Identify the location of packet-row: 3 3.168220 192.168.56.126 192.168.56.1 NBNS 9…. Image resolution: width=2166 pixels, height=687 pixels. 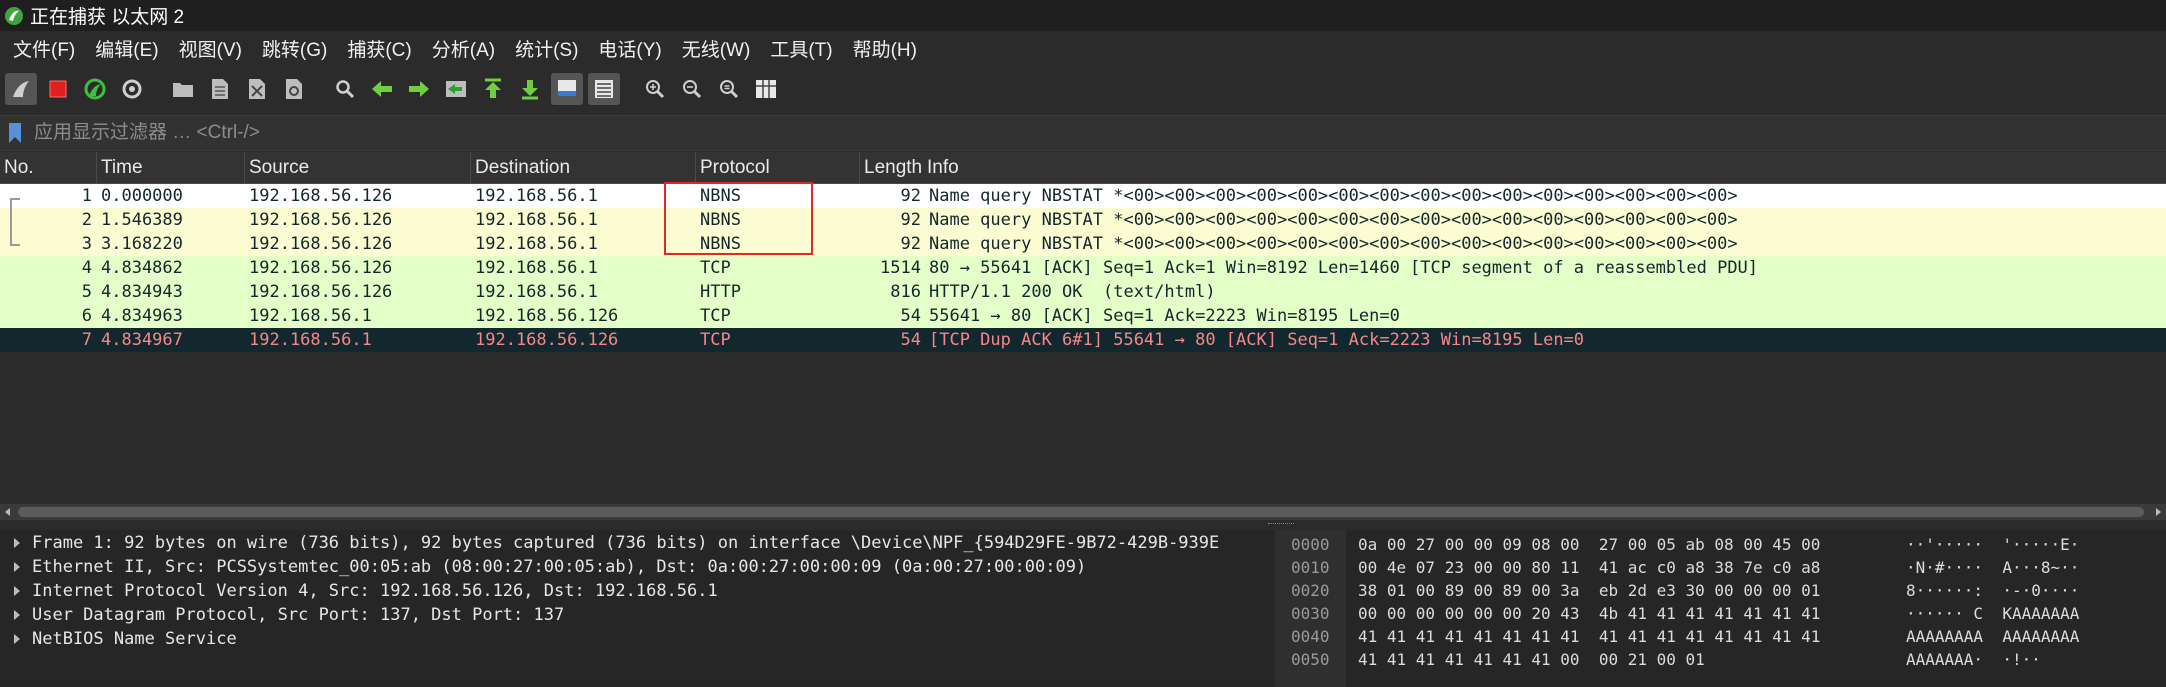
(1083, 244).